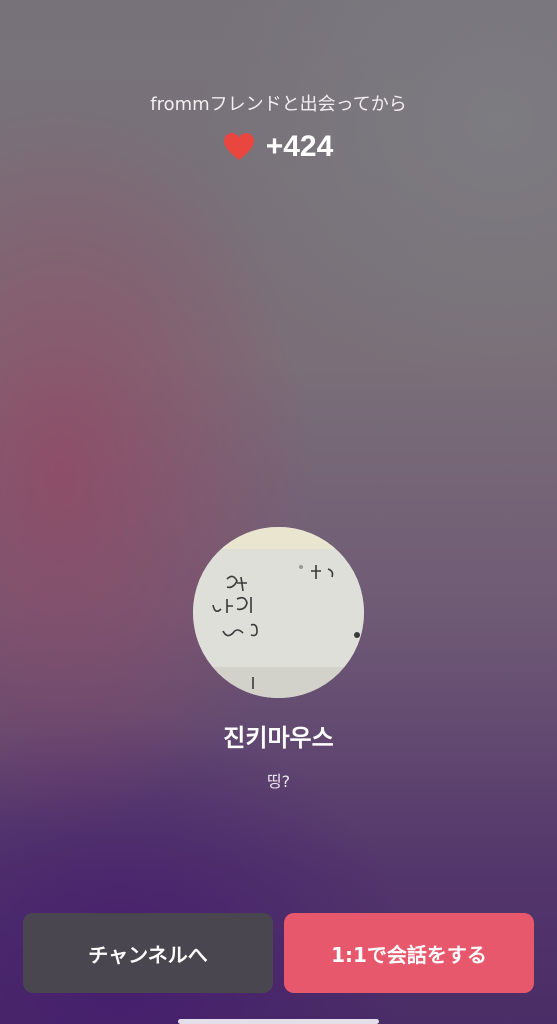 This screenshot has height=1024, width=557. I want to click on profile-name: 진키마우스, so click(278, 738).